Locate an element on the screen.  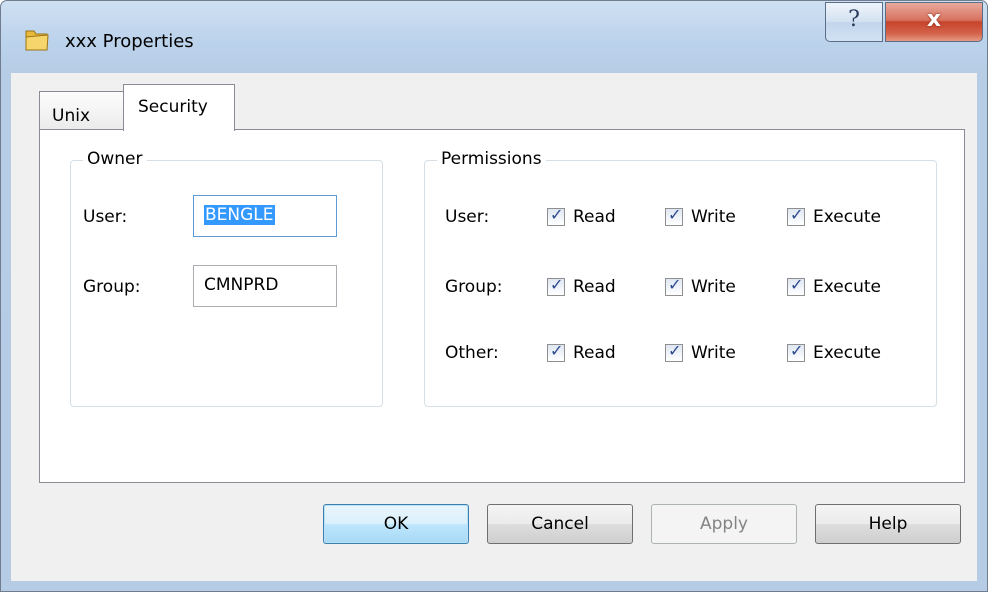
owner-group: Owner User: BENGLE Group: CMNPRD is located at coordinates (226, 278).